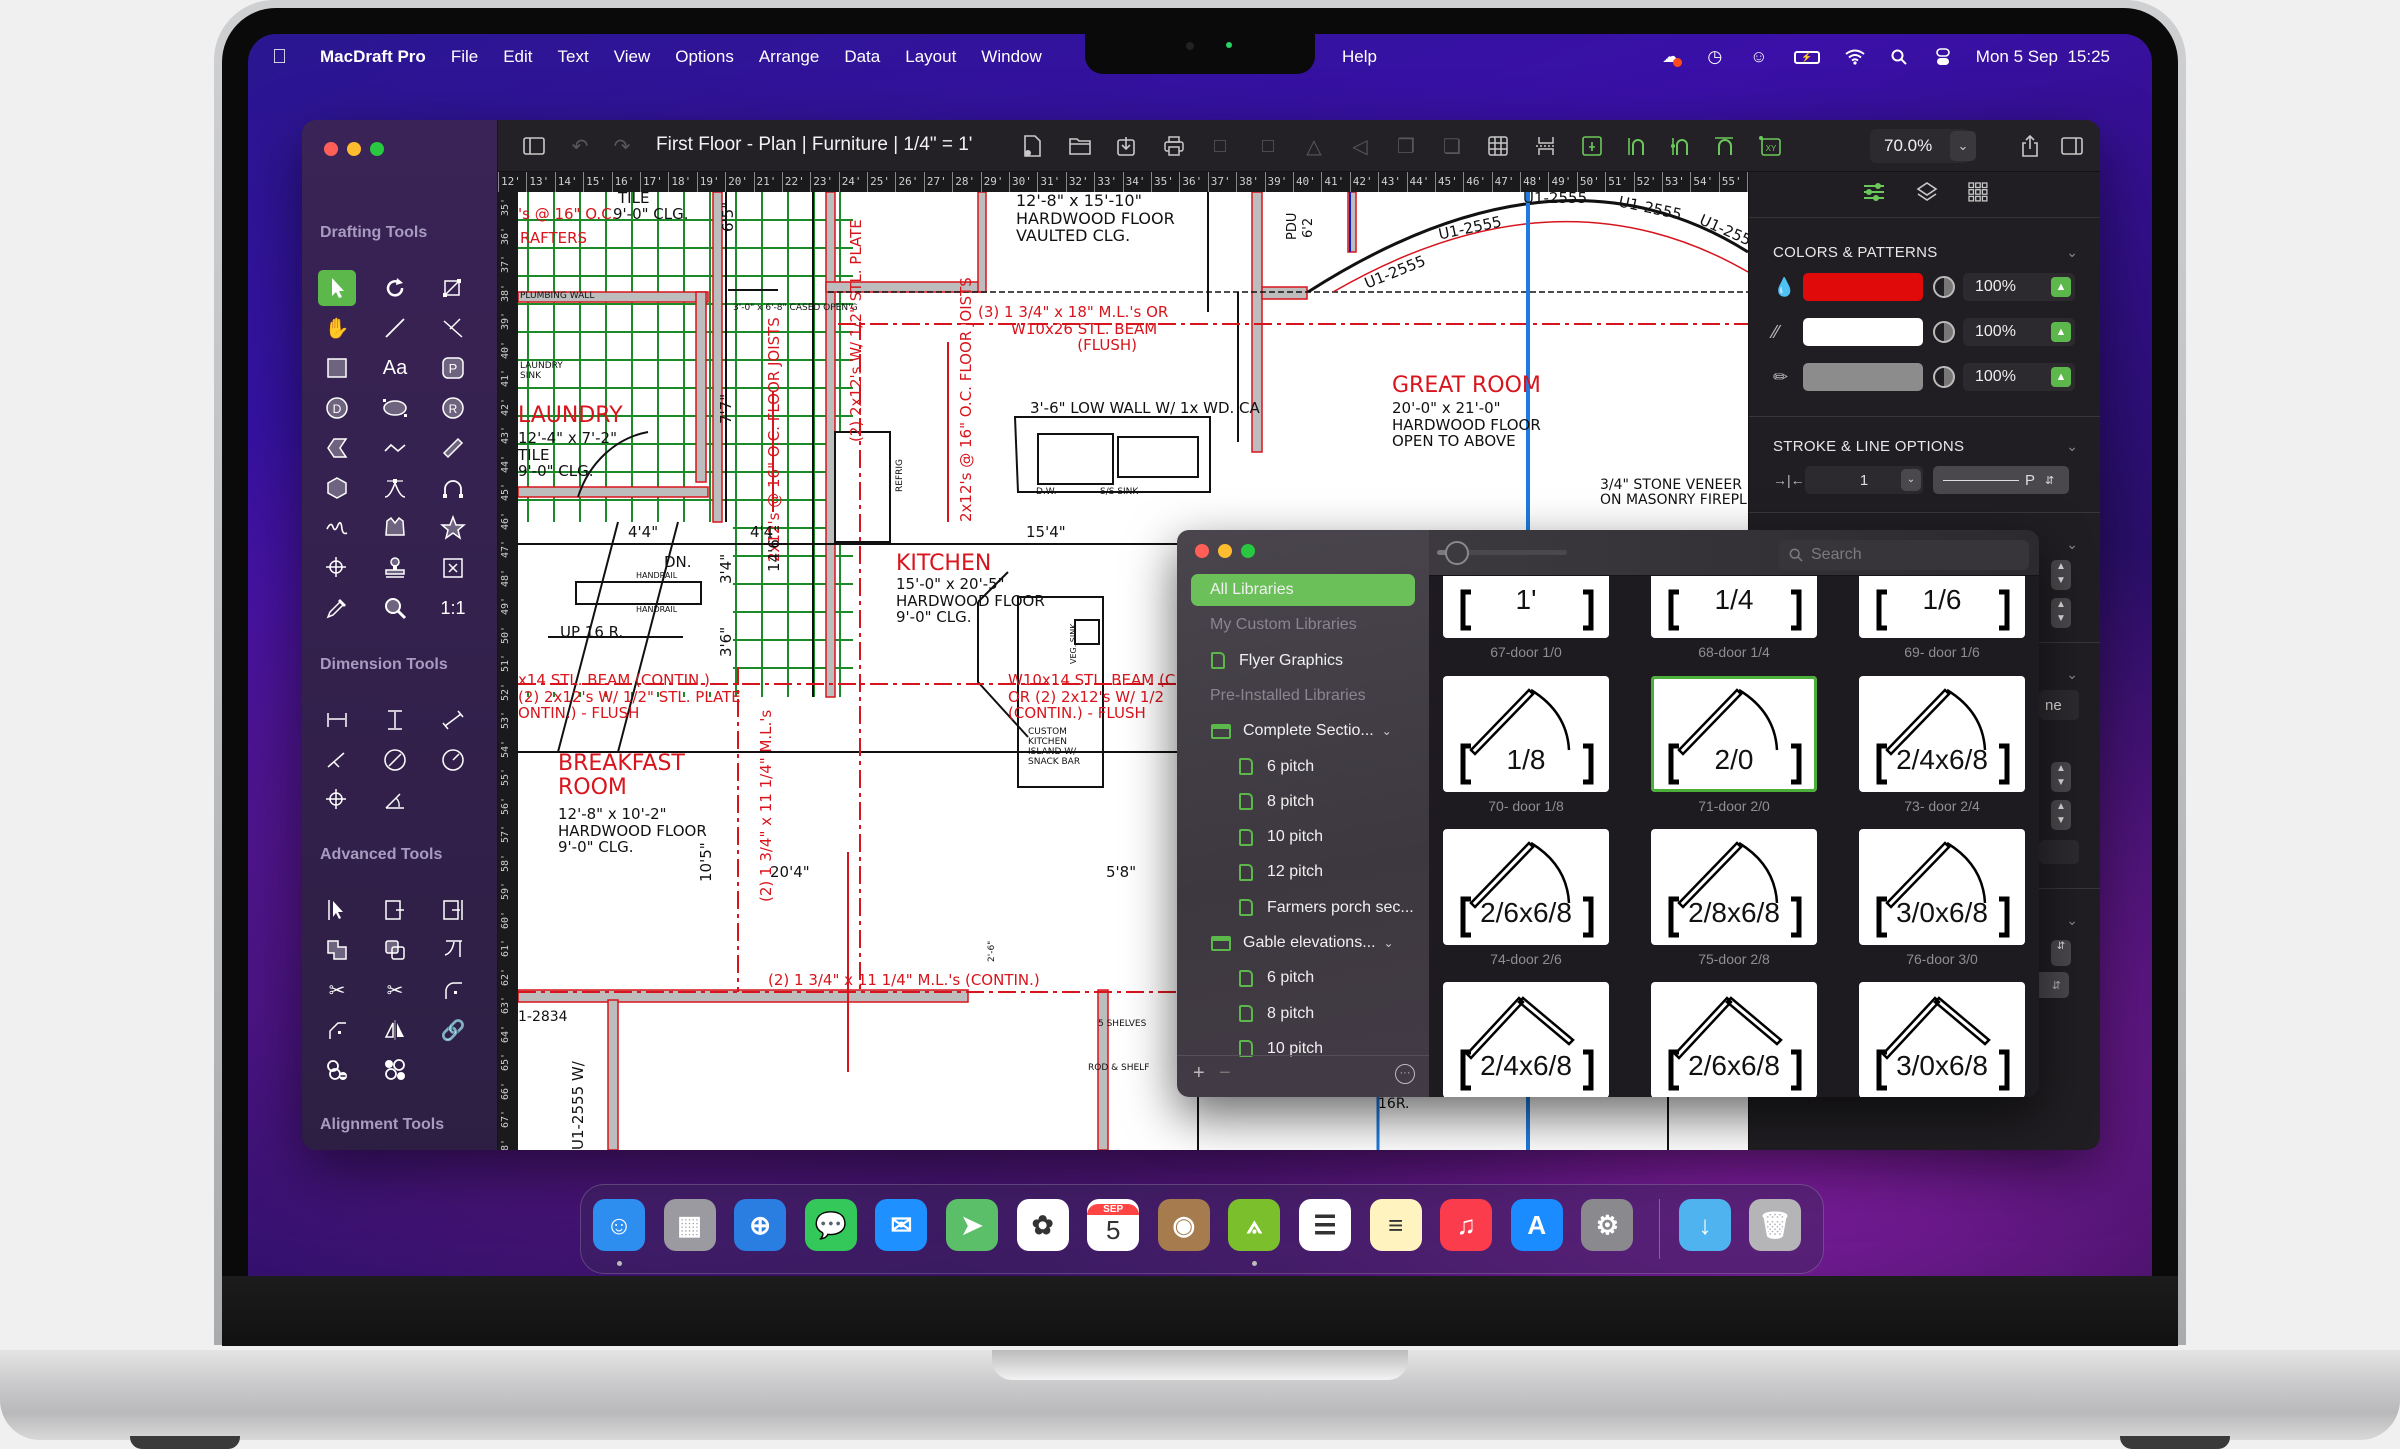 Image resolution: width=2400 pixels, height=1449 pixels. Describe the element at coordinates (395, 990) in the screenshot. I see `scissors-multiple-tool: ✂` at that location.